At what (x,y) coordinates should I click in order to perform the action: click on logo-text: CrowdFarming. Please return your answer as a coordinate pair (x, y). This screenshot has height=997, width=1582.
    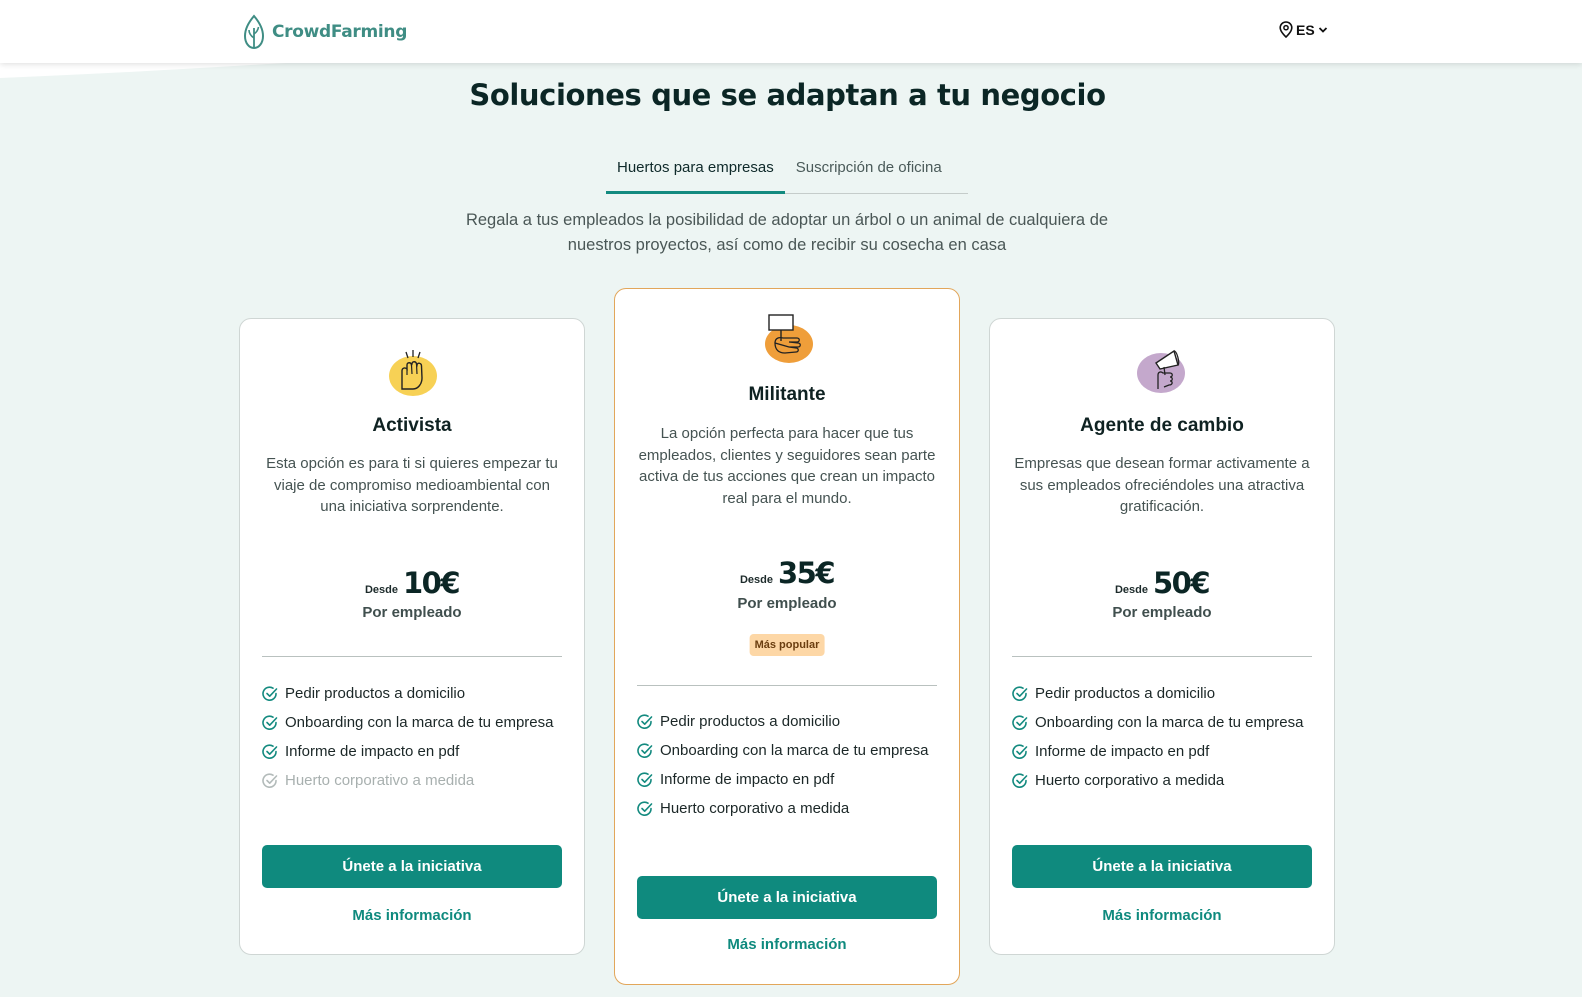
    Looking at the image, I should click on (340, 32).